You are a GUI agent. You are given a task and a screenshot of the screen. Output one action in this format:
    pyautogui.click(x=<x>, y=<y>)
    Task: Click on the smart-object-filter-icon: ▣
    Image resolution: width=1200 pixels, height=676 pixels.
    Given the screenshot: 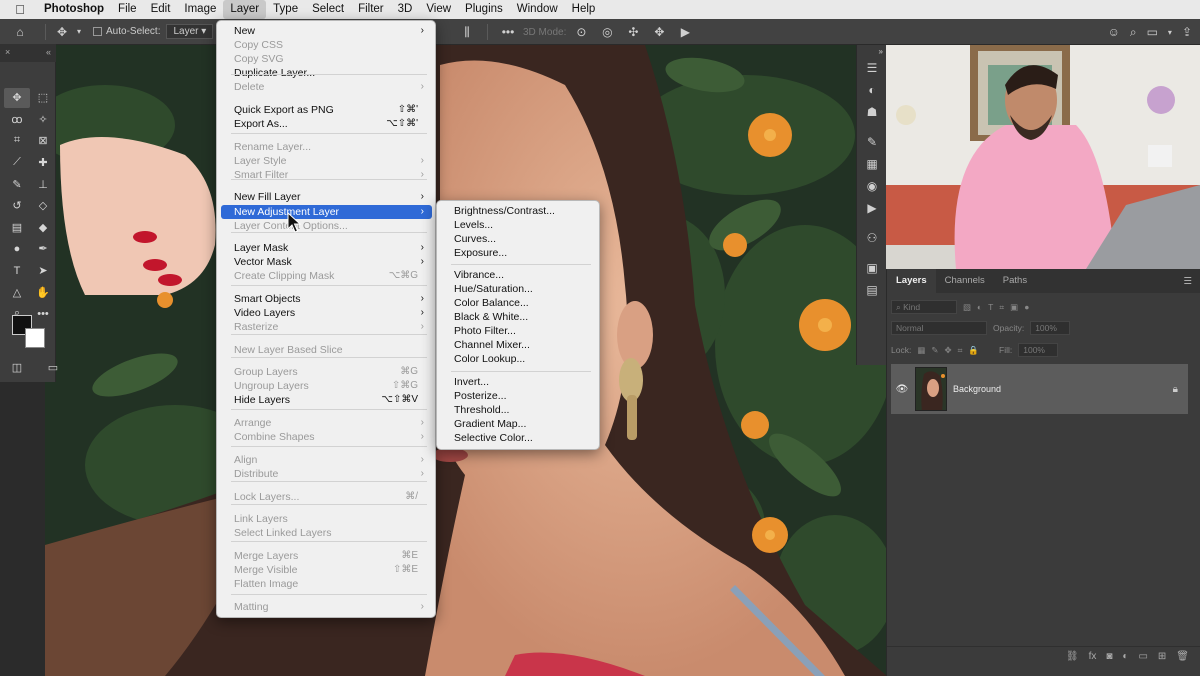 What is the action you would take?
    pyautogui.click(x=1014, y=307)
    